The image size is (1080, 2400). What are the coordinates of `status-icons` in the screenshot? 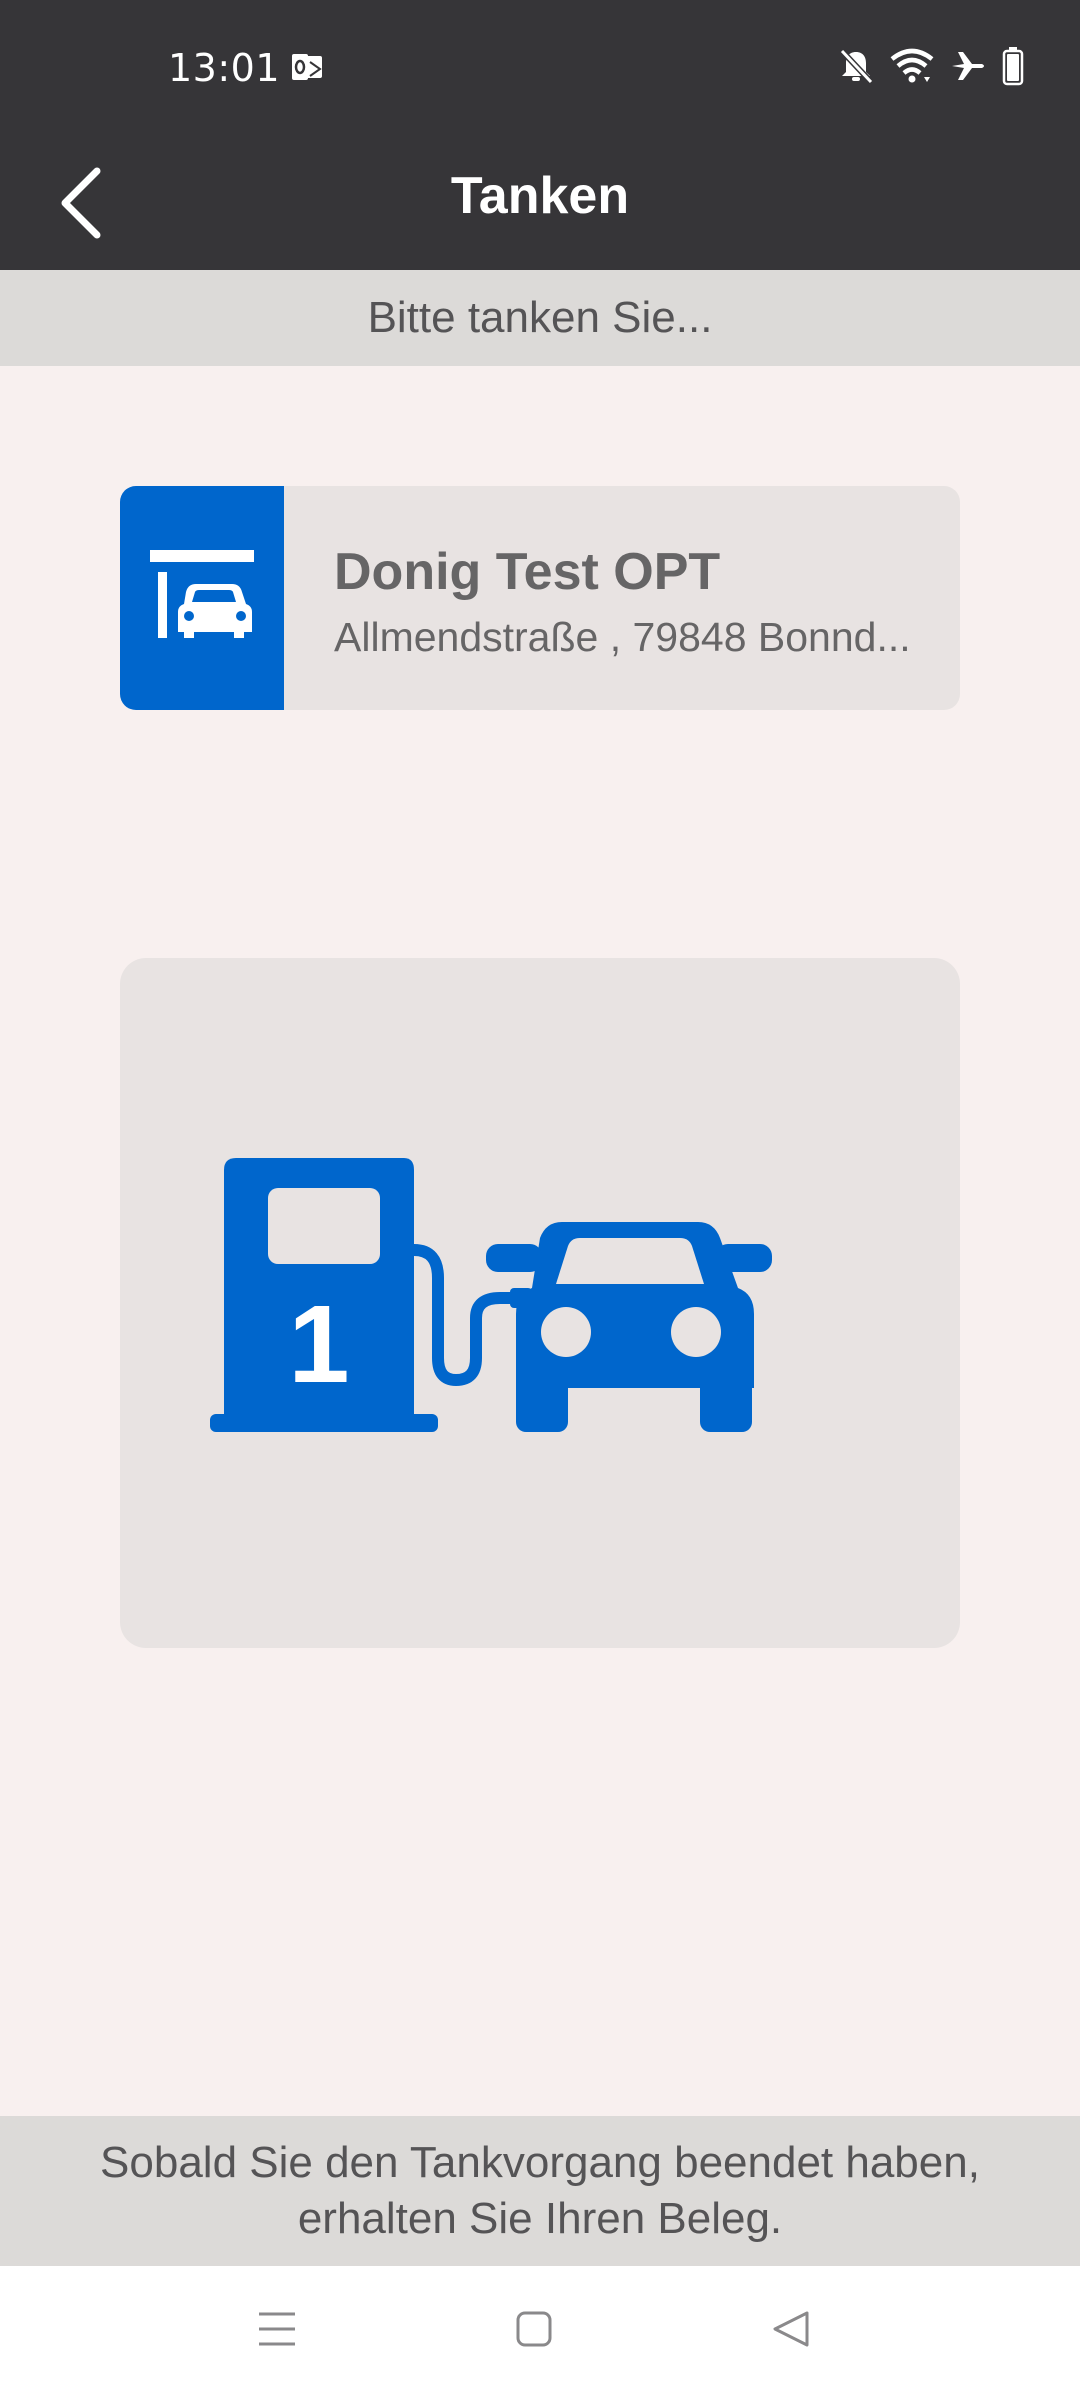 It's located at (930, 68).